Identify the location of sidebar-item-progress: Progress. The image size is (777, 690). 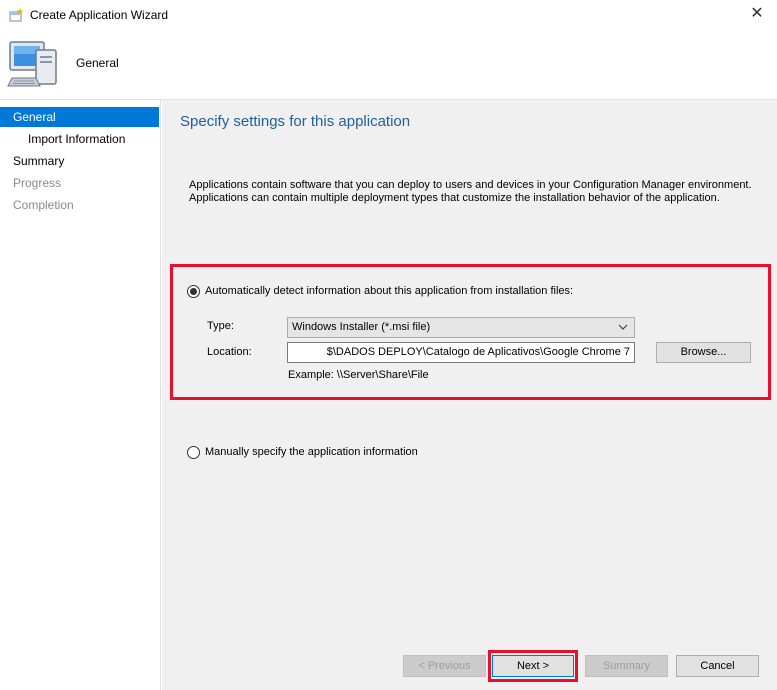
(37, 183).